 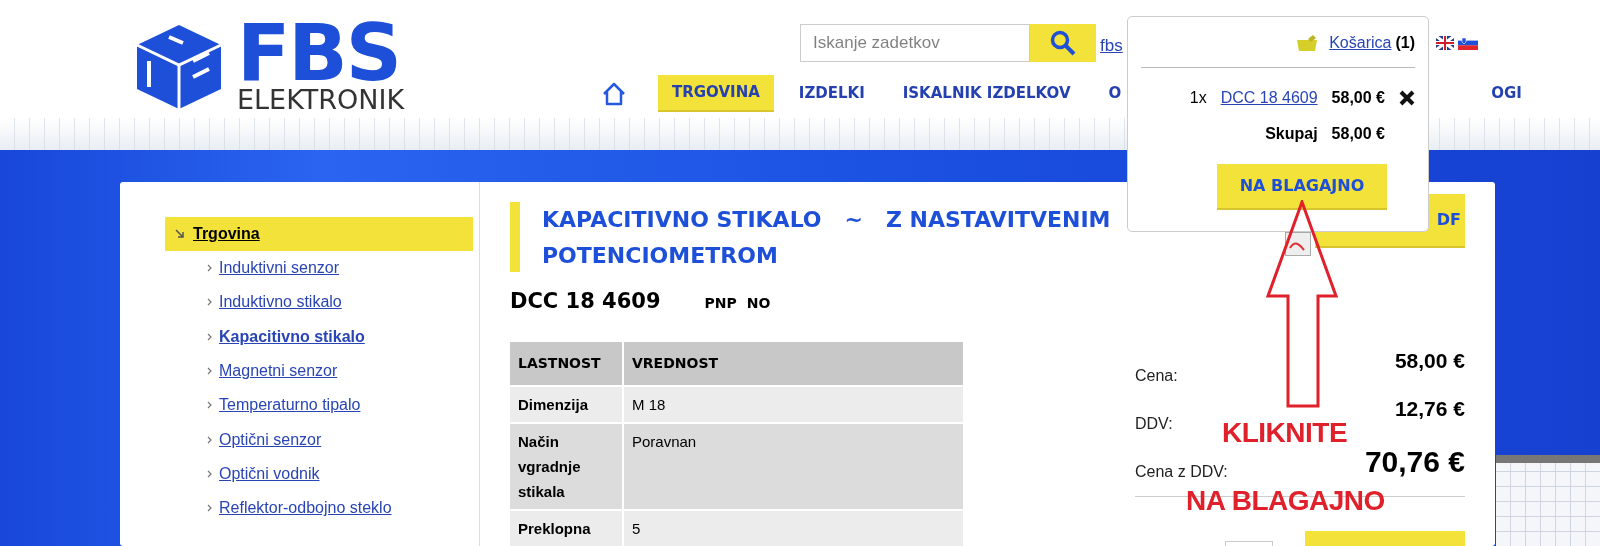 What do you see at coordinates (270, 439) in the screenshot?
I see `sidebar-item: Optični senzor` at bounding box center [270, 439].